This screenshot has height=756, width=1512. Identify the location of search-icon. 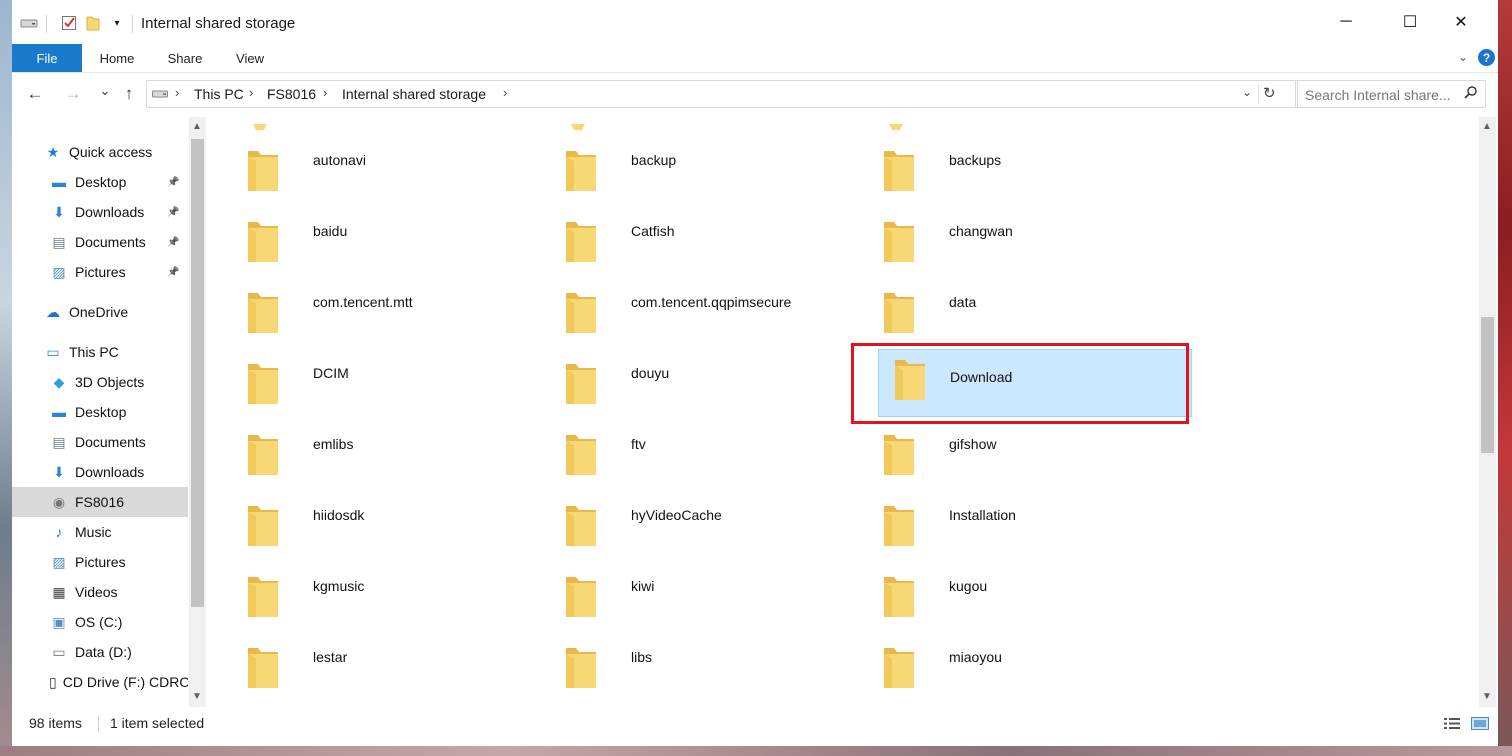
(1470, 94).